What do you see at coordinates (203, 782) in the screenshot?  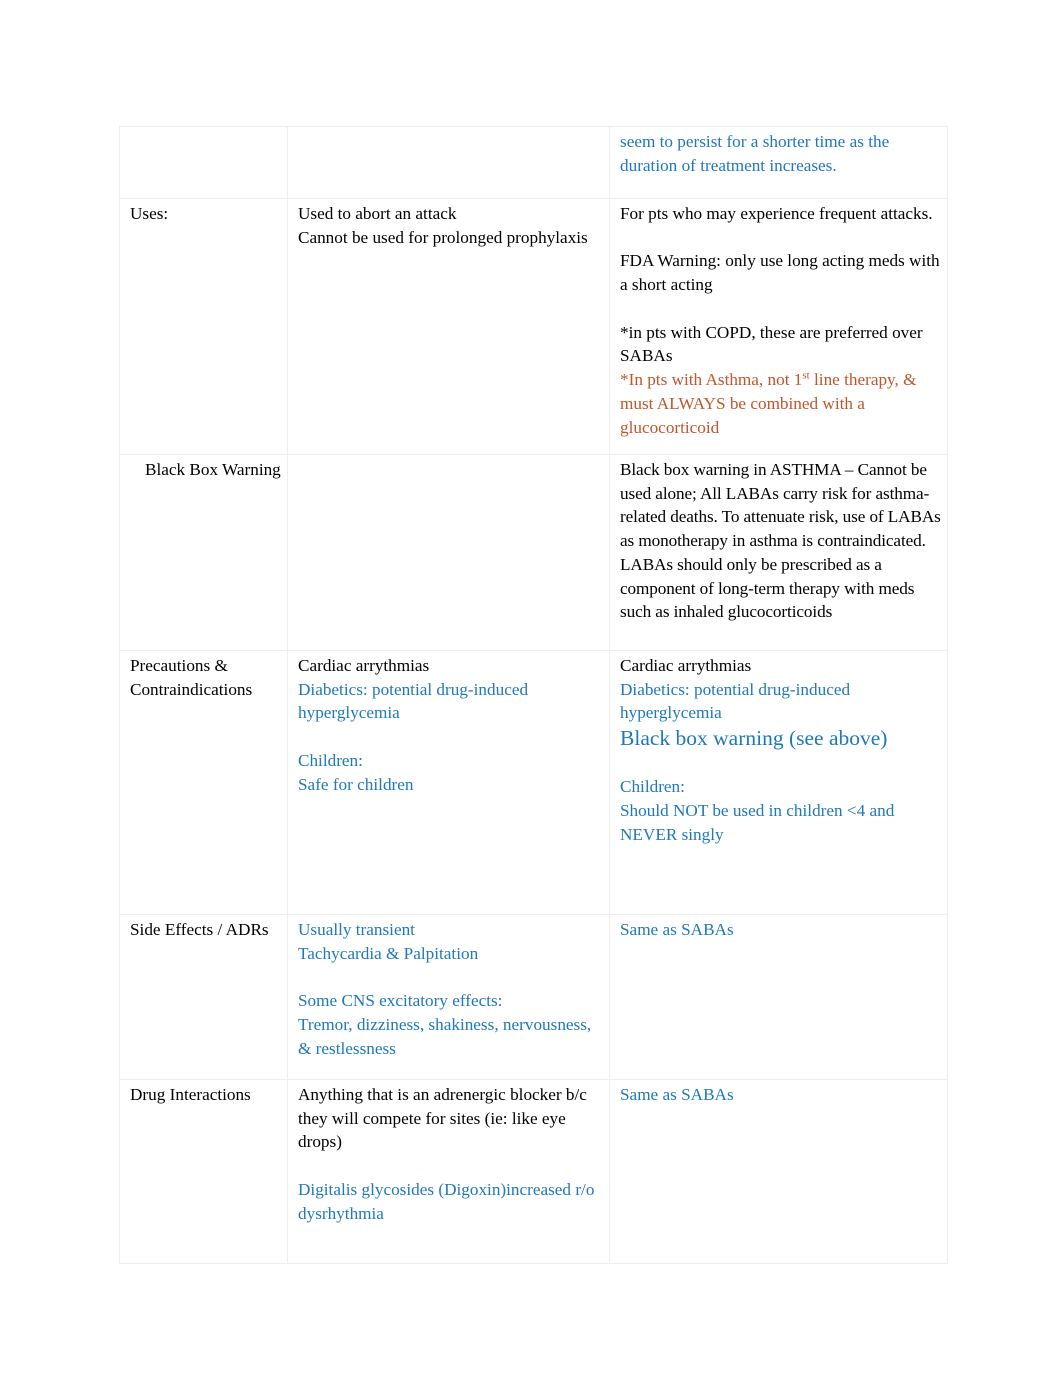 I see `cell-label-precautions: Precautions & Contraindications` at bounding box center [203, 782].